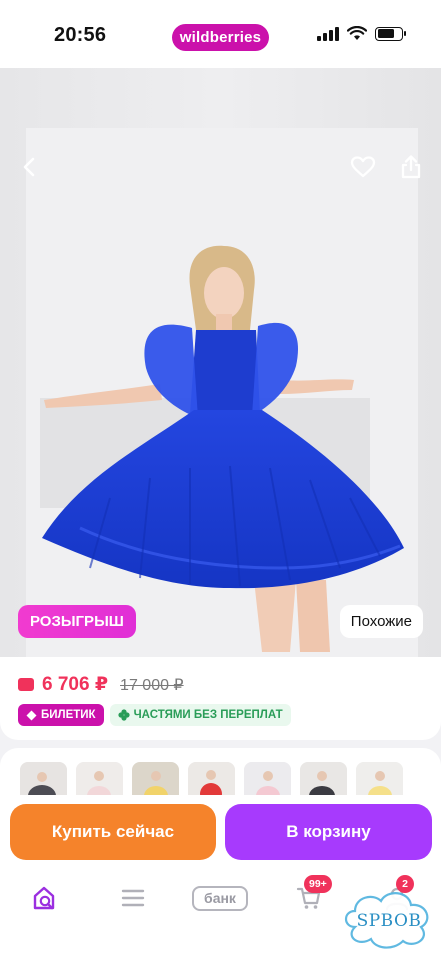 This screenshot has width=441, height=960. Describe the element at coordinates (328, 832) in the screenshot. I see `add-to-cart-button: В корзину` at that location.